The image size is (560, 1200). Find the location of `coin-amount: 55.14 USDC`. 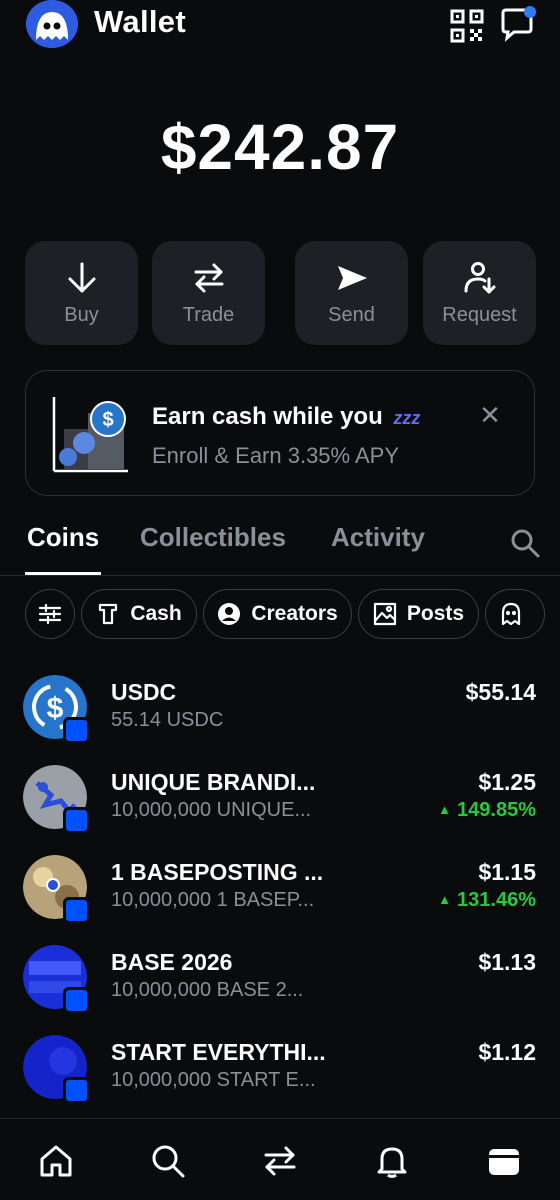

coin-amount: 55.14 USDC is located at coordinates (167, 720).